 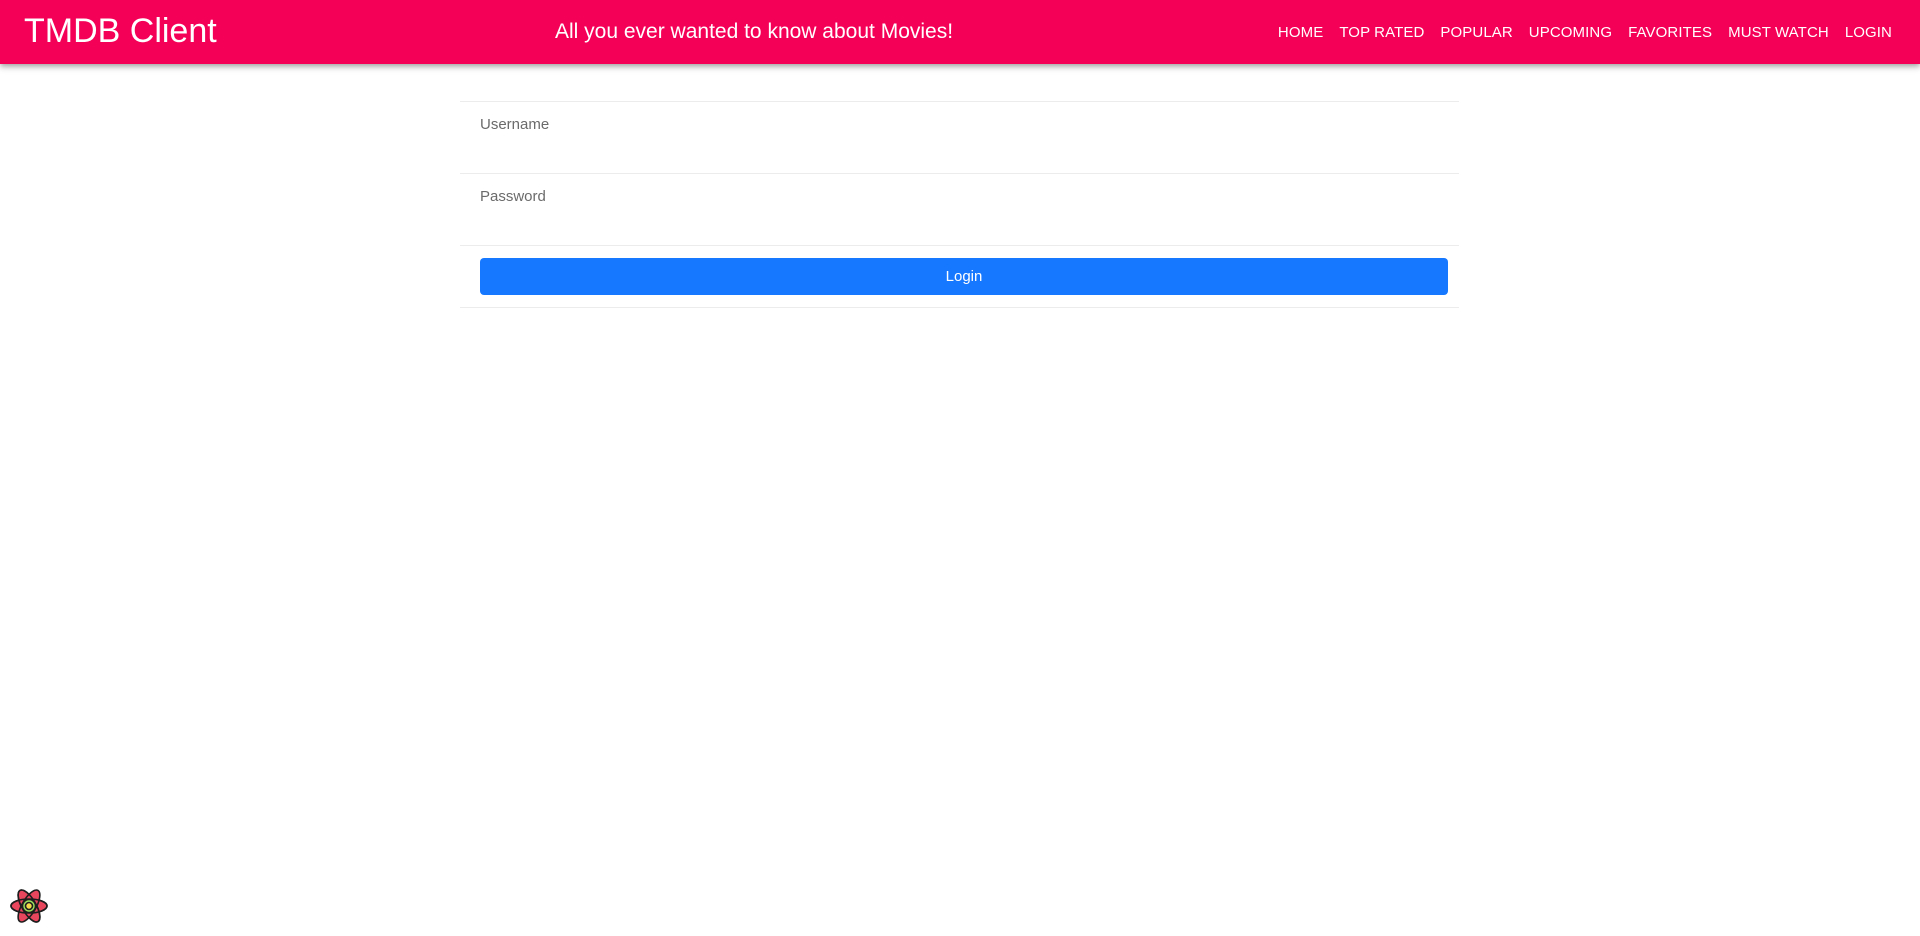 What do you see at coordinates (1778, 32) in the screenshot?
I see `nav-must-watch: MUST WATCH` at bounding box center [1778, 32].